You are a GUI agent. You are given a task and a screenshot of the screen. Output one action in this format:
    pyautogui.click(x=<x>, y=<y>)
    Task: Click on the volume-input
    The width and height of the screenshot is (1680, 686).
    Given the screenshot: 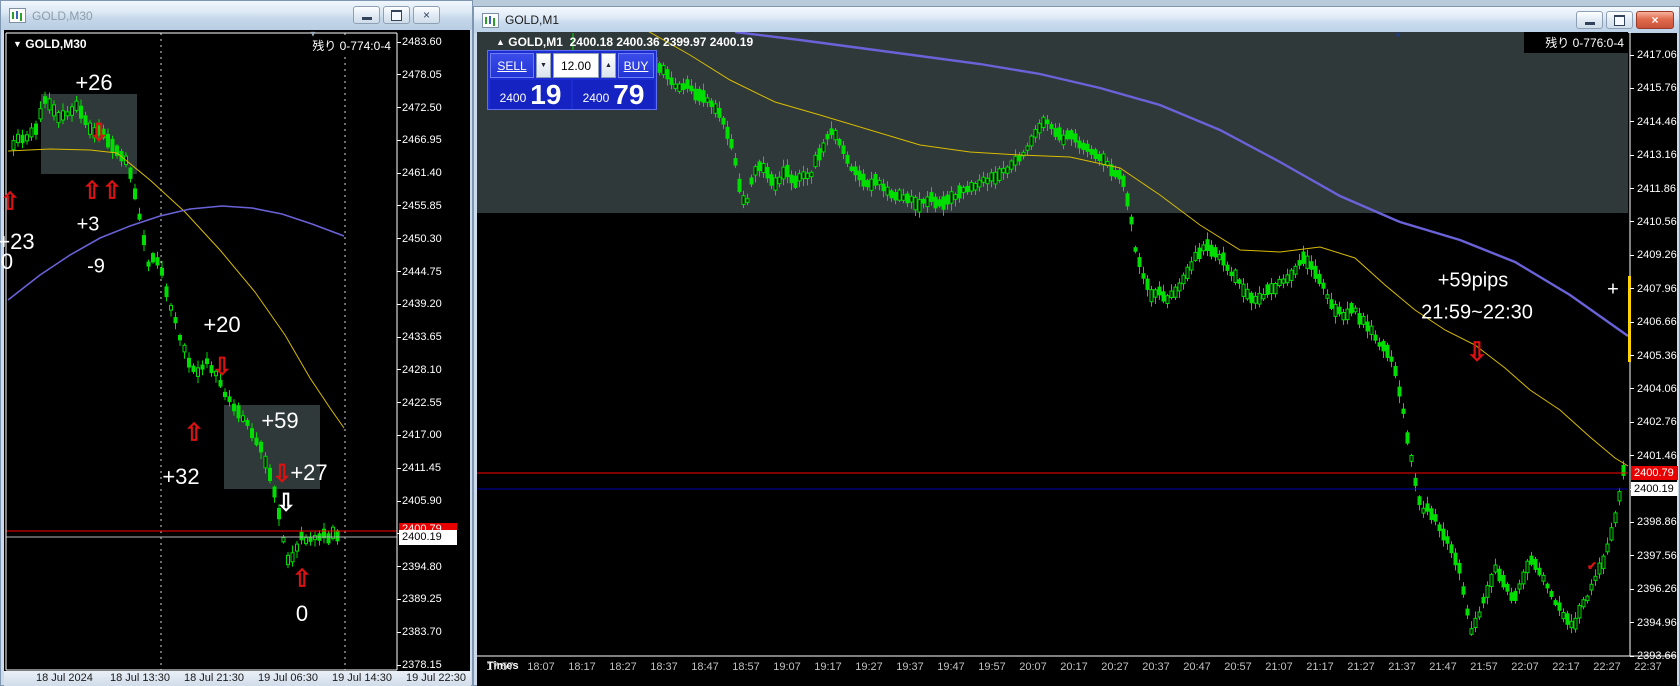 What is the action you would take?
    pyautogui.click(x=576, y=65)
    